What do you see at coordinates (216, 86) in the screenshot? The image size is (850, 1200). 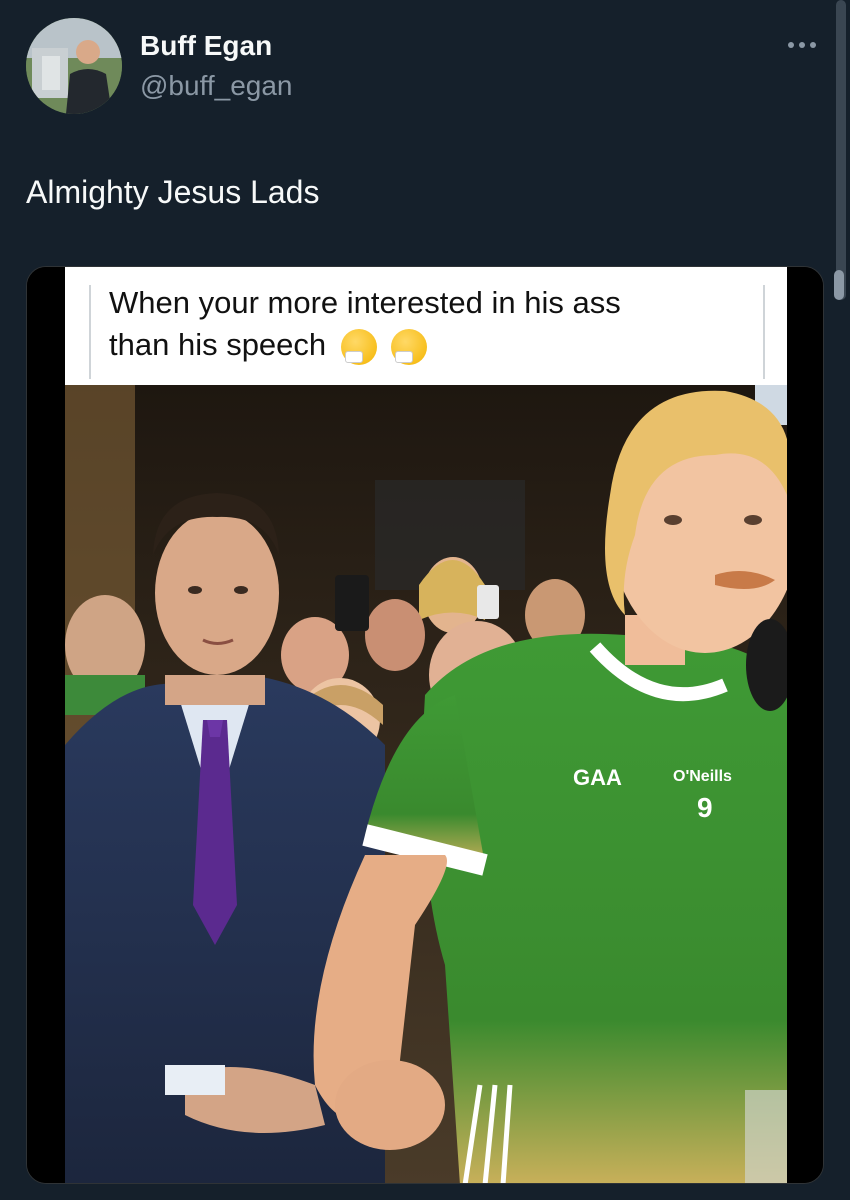 I see `author-handle: @buff_egan` at bounding box center [216, 86].